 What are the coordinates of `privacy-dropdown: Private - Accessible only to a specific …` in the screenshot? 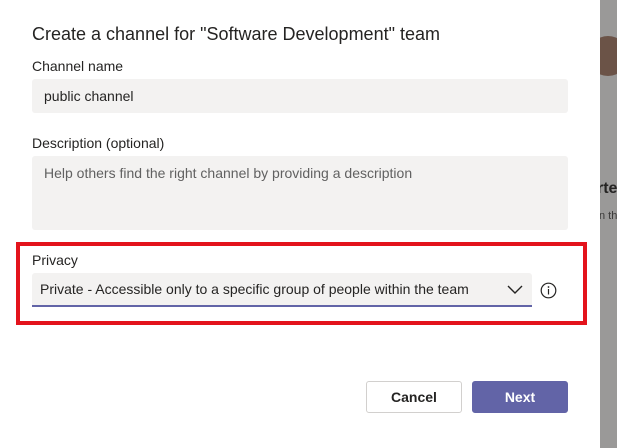 It's located at (282, 290).